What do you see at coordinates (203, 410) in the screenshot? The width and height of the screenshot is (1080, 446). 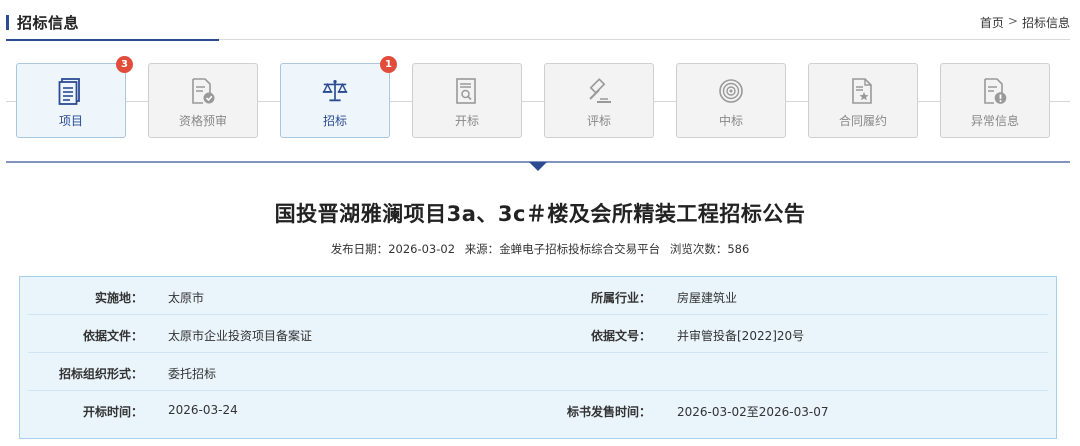 I see `opening-time-value: 2026-03-24` at bounding box center [203, 410].